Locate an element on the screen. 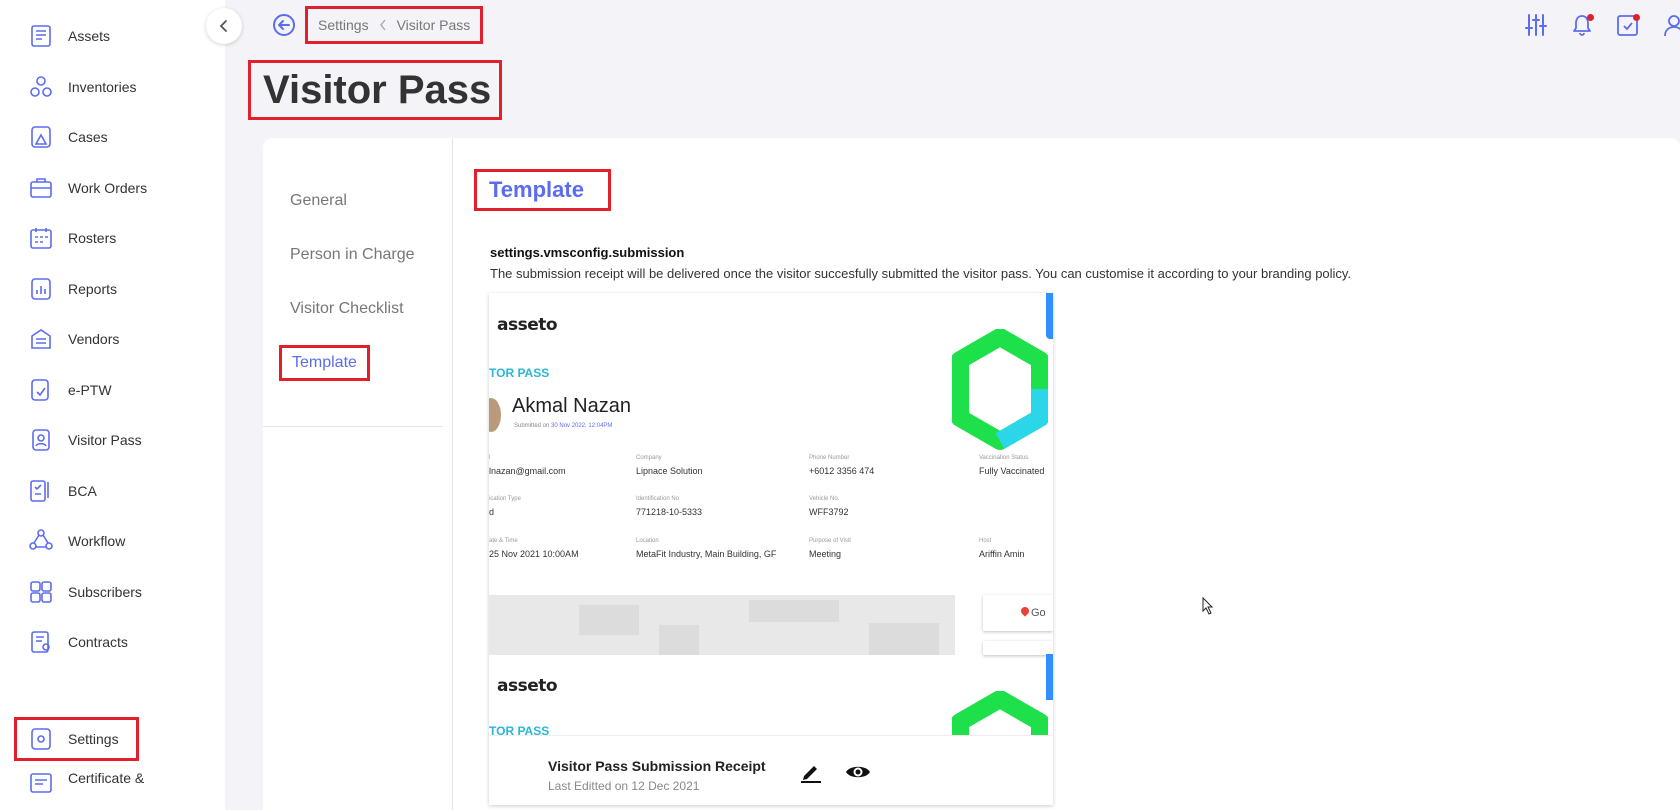 This screenshot has height=810, width=1680. pencil-icon is located at coordinates (811, 774).